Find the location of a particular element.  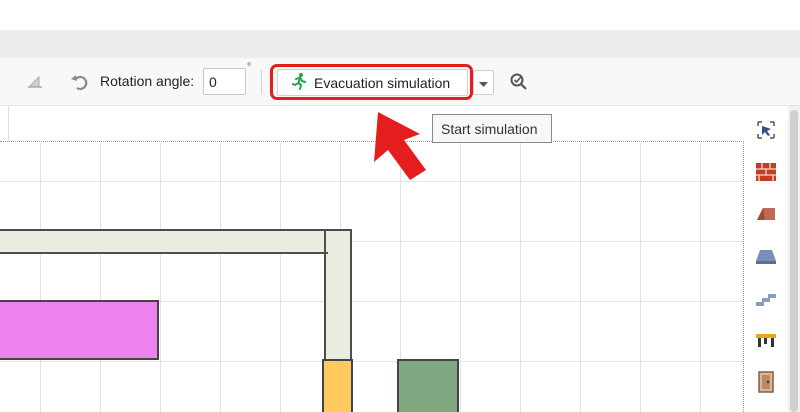

degree-symbol: ° is located at coordinates (249, 67).